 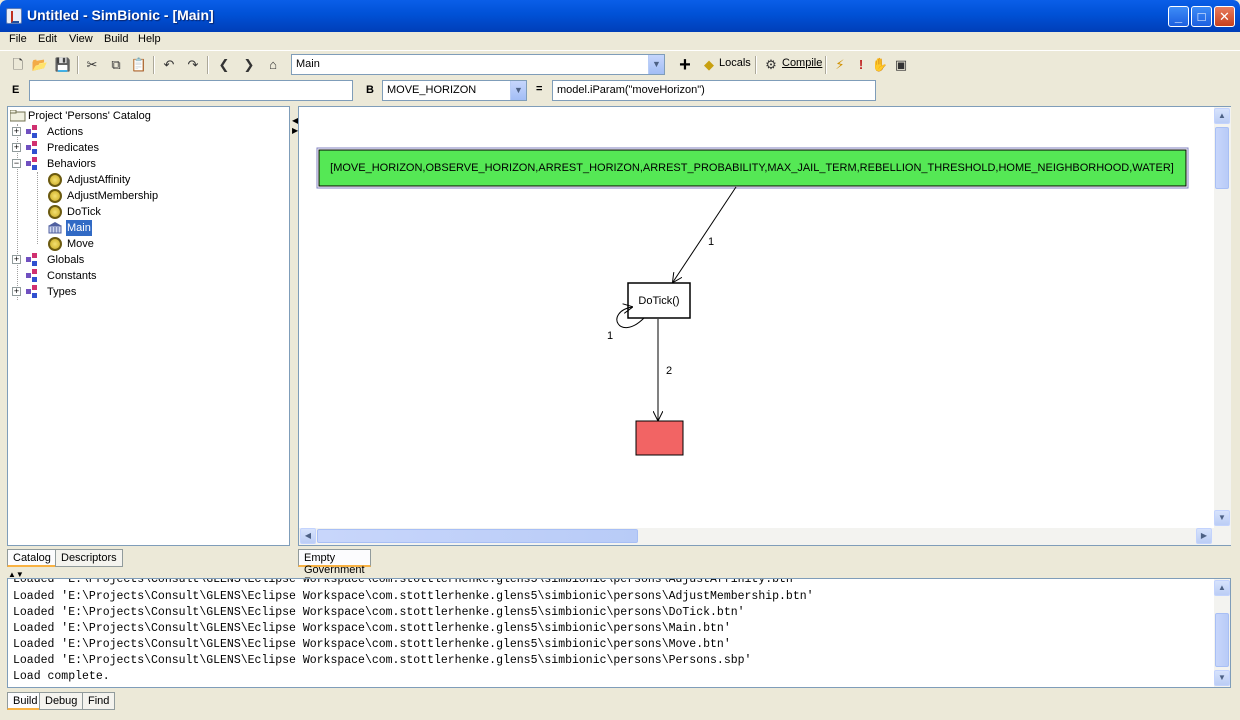 What do you see at coordinates (765, 536) in the screenshot?
I see `canvas-horizontal-scrollbar: ◀ ▶` at bounding box center [765, 536].